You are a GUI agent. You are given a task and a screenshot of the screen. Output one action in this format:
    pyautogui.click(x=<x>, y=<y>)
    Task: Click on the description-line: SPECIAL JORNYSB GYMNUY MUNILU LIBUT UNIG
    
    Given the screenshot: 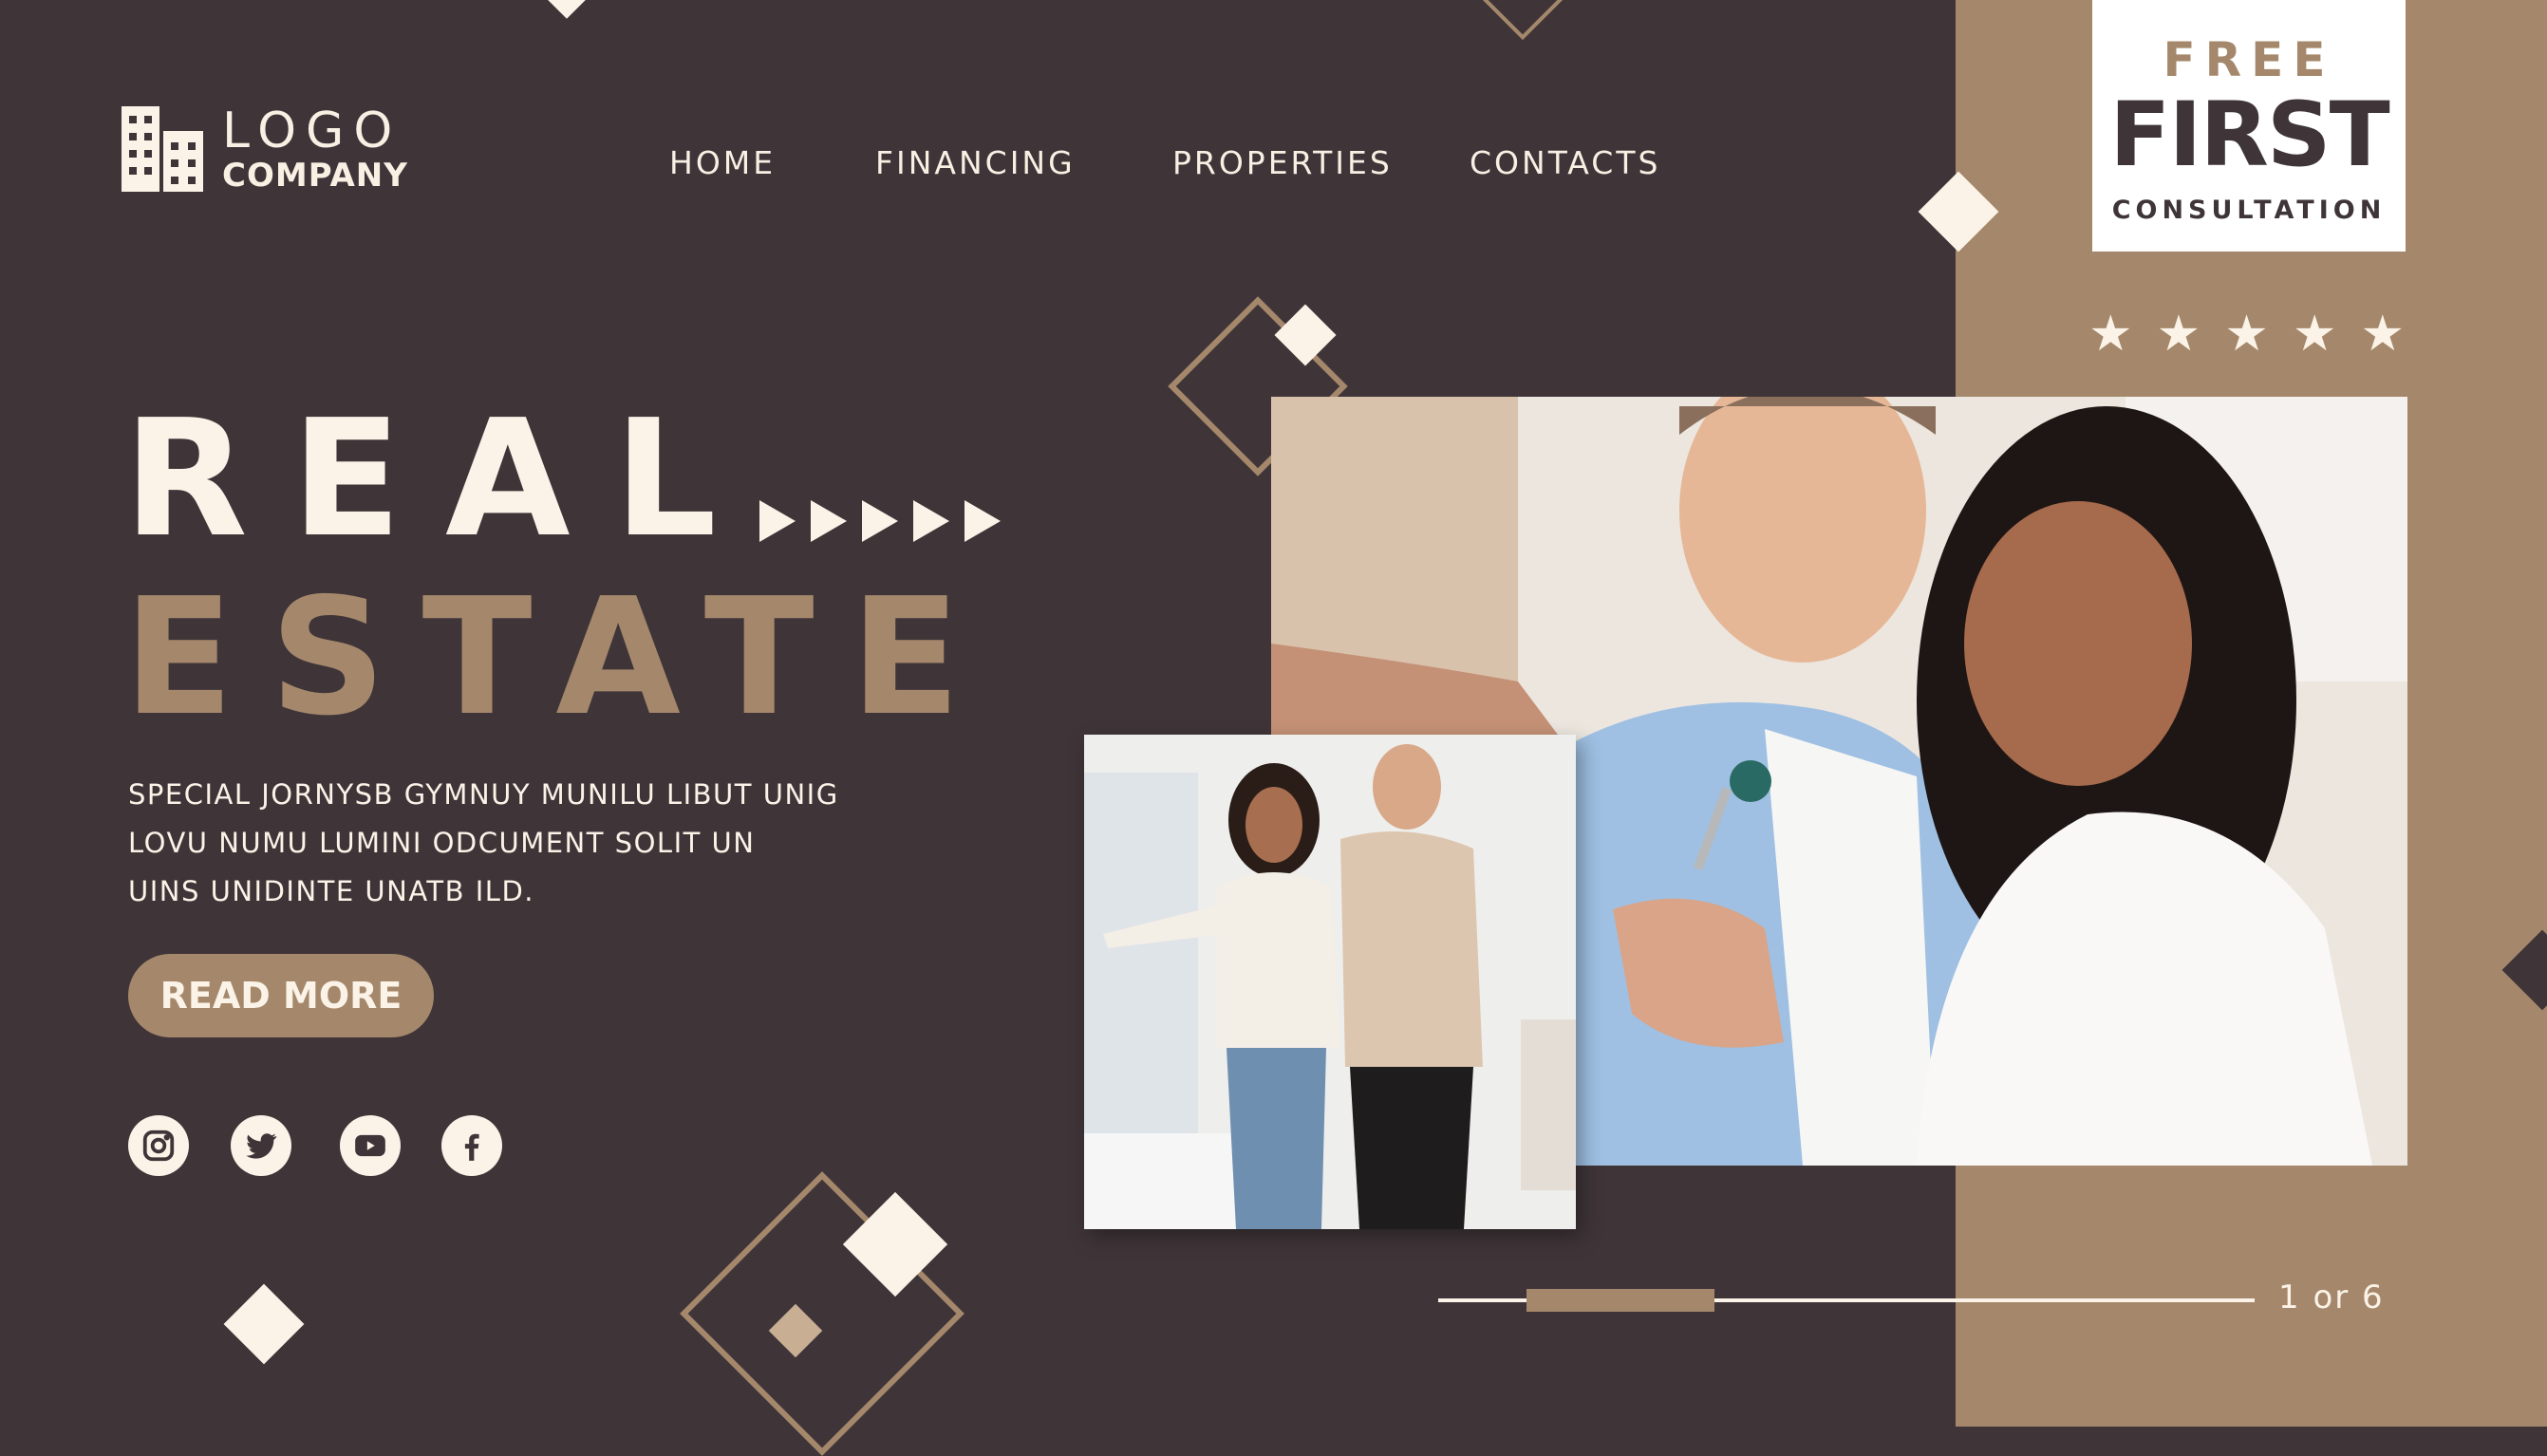 What is the action you would take?
    pyautogui.click(x=484, y=794)
    